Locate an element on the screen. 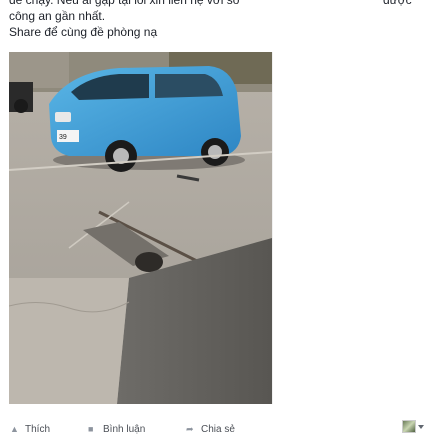 Image resolution: width=437 pixels, height=440 pixels. comment-icon: ■ is located at coordinates (91, 429).